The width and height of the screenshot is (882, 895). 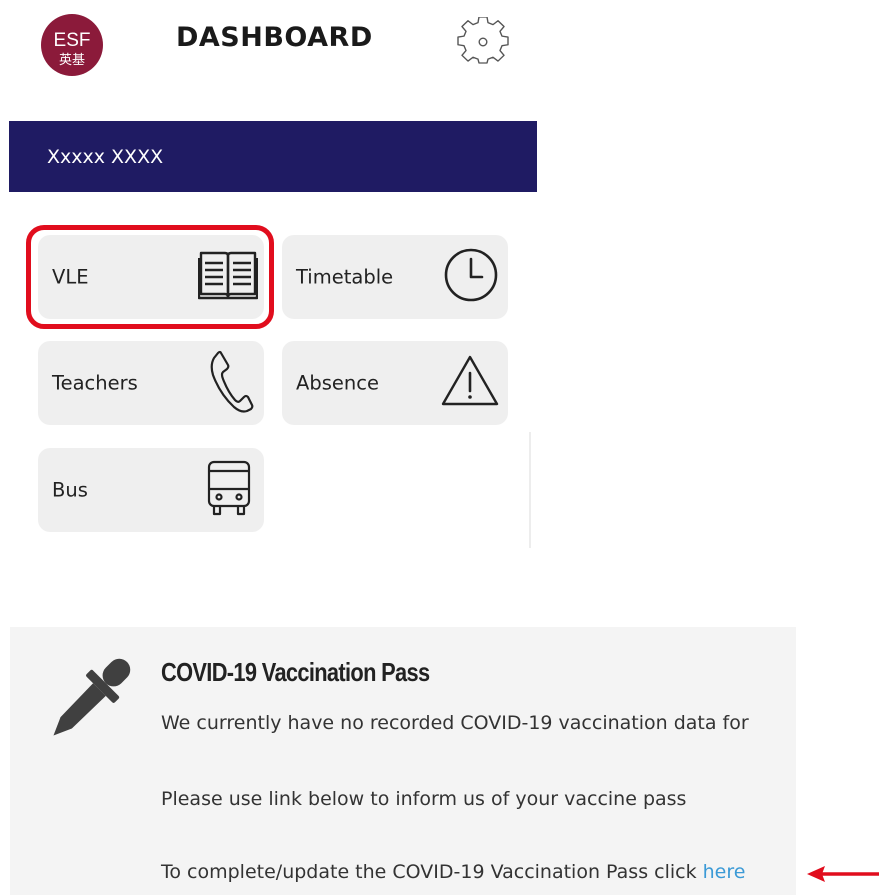 I want to click on user-name-banner: Xxxxx XXXX, so click(x=273, y=156).